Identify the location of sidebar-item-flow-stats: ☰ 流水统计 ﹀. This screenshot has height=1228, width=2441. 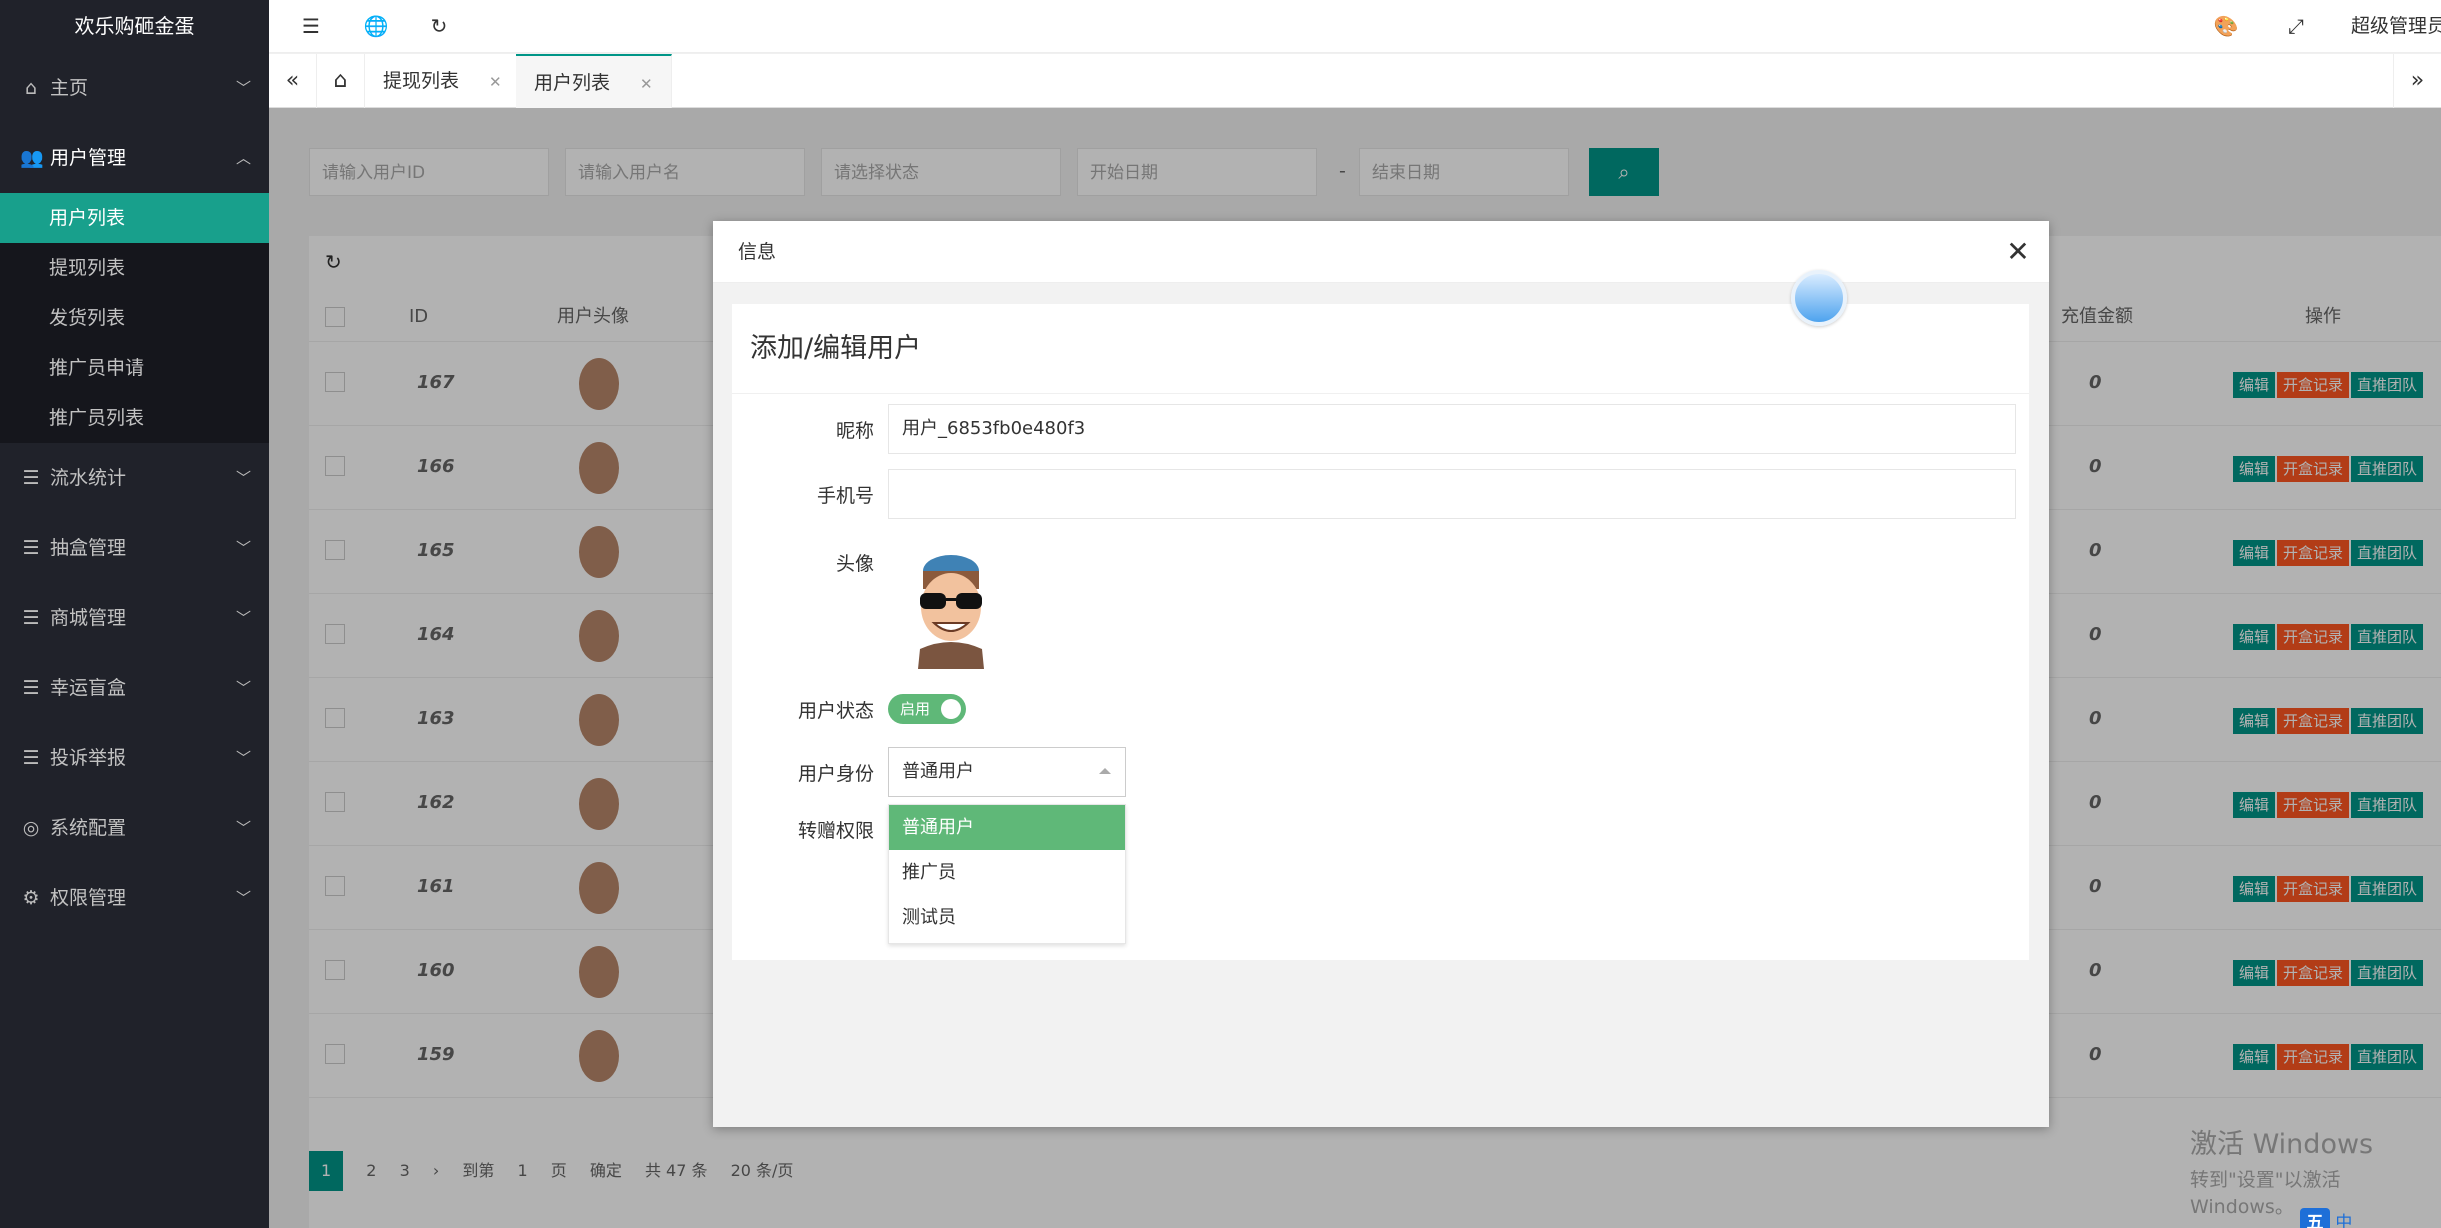
(134, 478).